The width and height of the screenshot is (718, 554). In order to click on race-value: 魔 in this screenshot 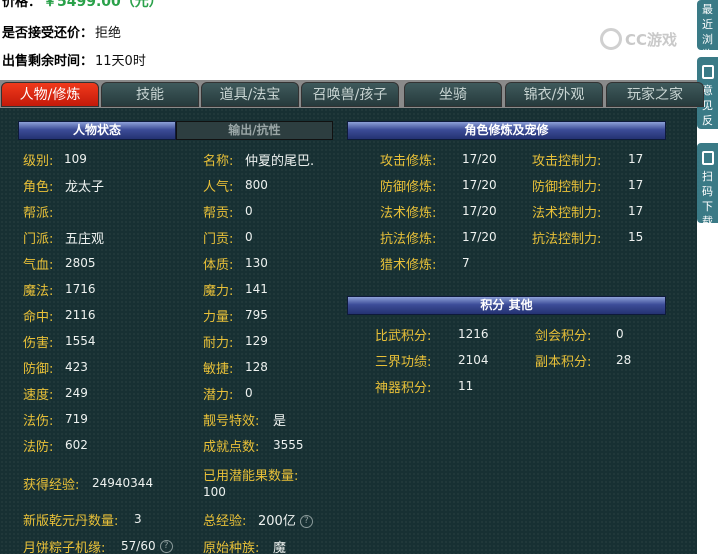, I will do `click(280, 547)`.